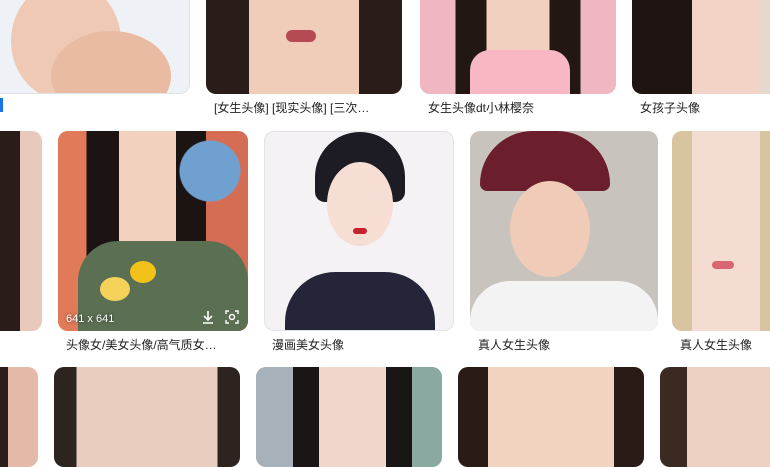 This screenshot has height=467, width=770. What do you see at coordinates (1, 105) in the screenshot?
I see `selection-indicator` at bounding box center [1, 105].